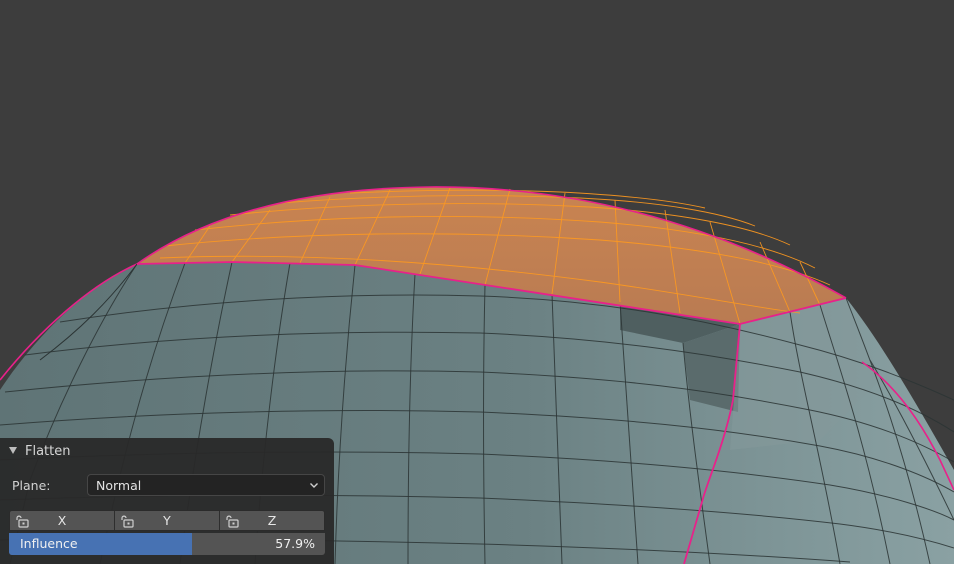 The width and height of the screenshot is (954, 564). I want to click on axis-y-label: Y, so click(167, 520).